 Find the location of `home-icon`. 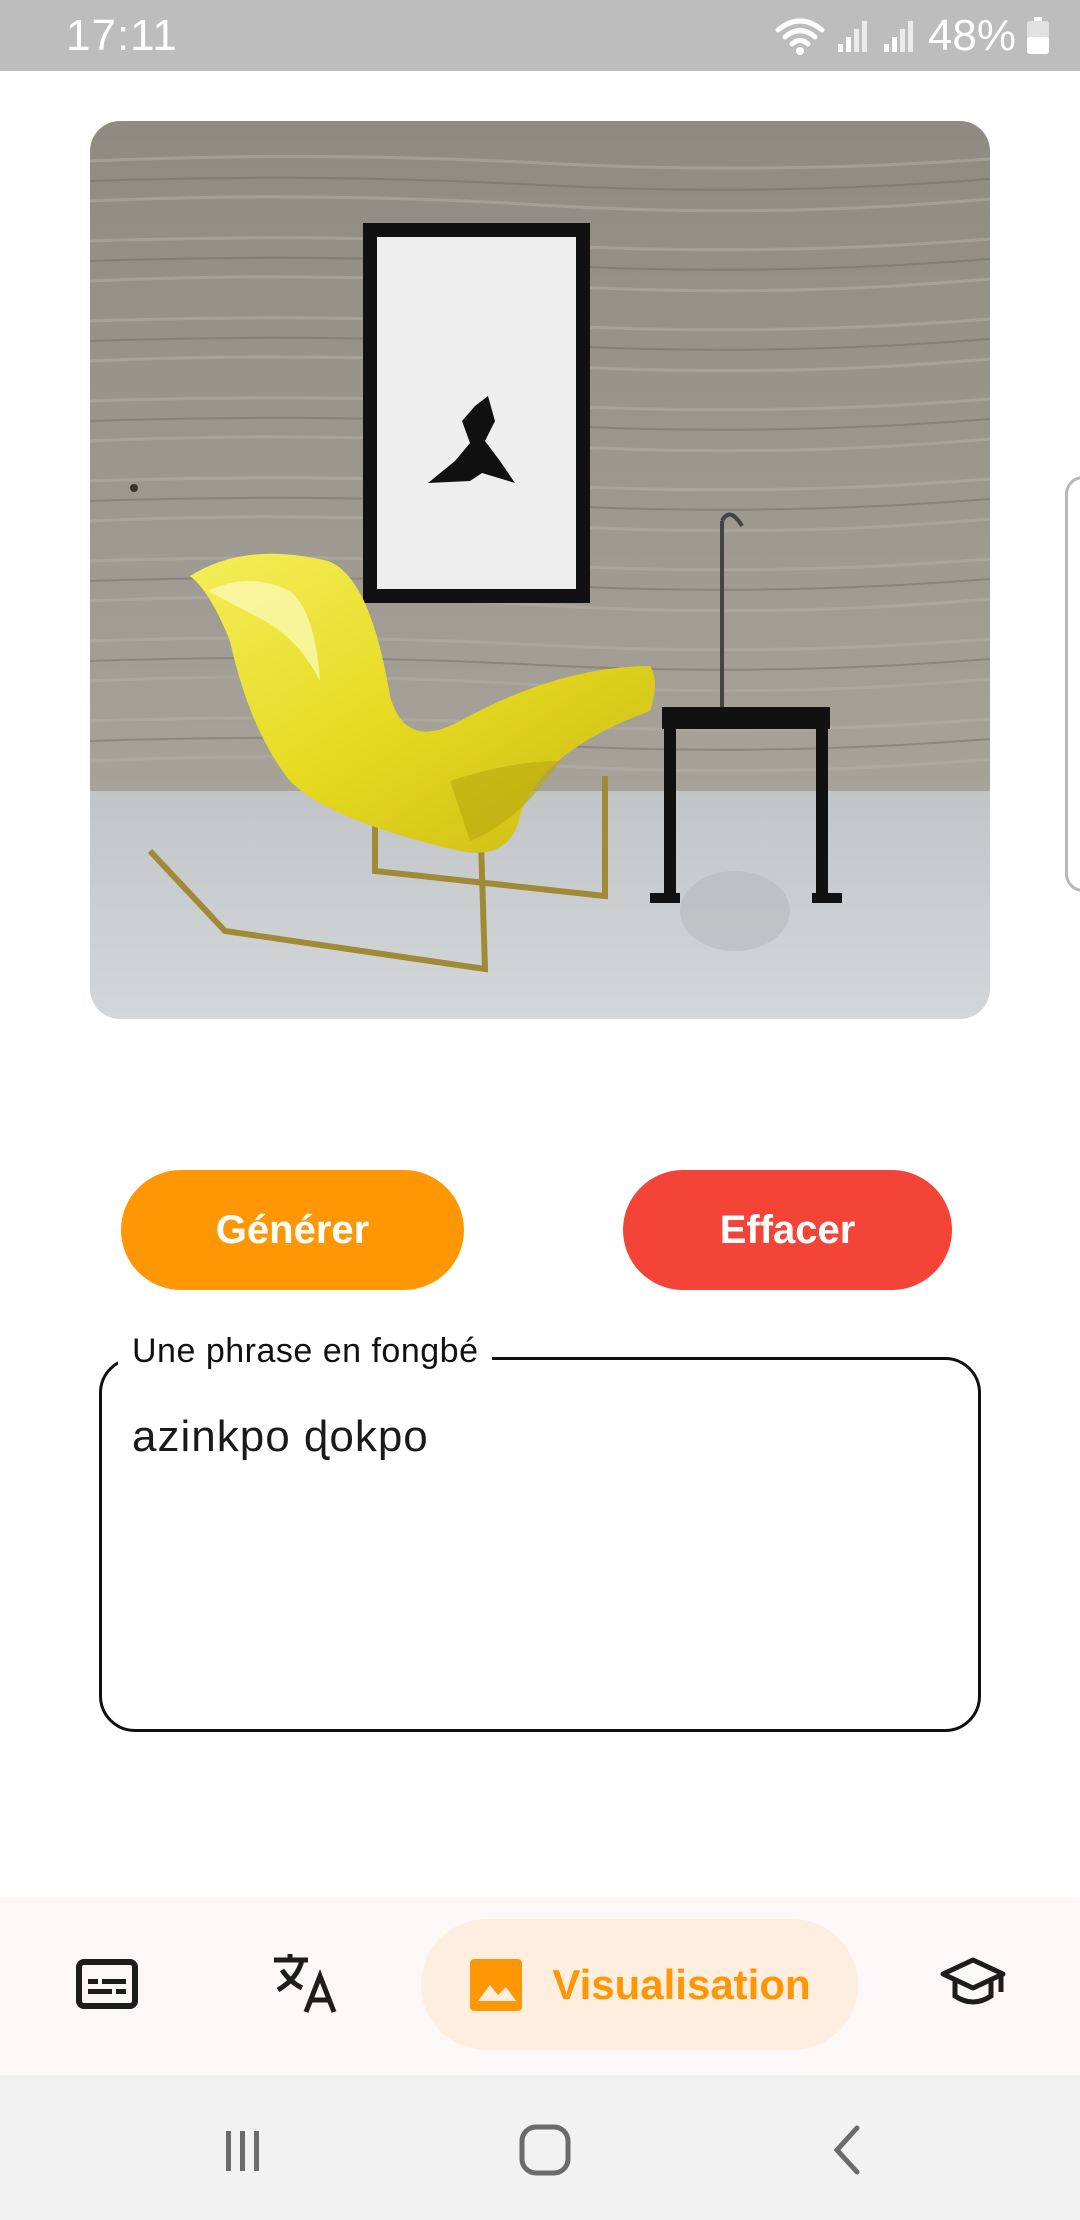

home-icon is located at coordinates (545, 2150).